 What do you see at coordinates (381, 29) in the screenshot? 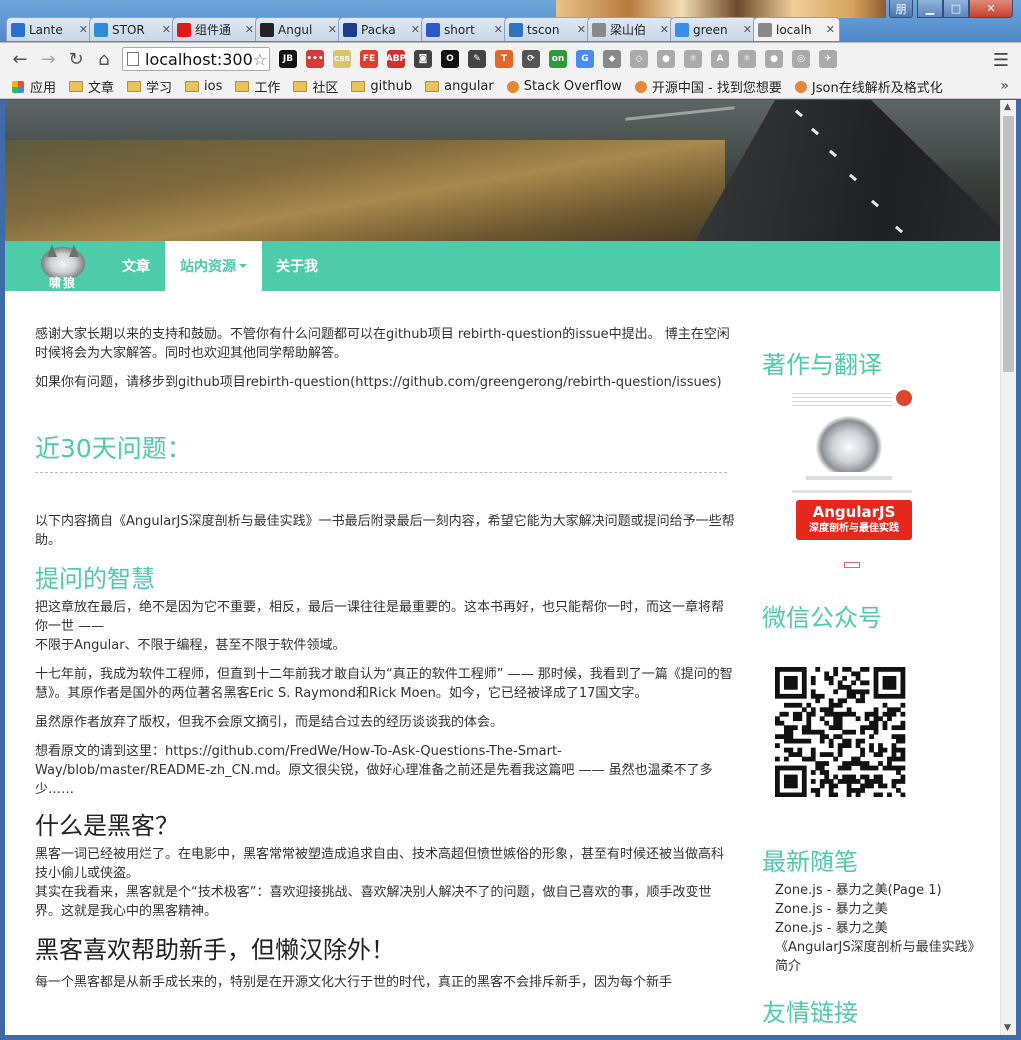
I see `browser-tab: Packa ✕` at bounding box center [381, 29].